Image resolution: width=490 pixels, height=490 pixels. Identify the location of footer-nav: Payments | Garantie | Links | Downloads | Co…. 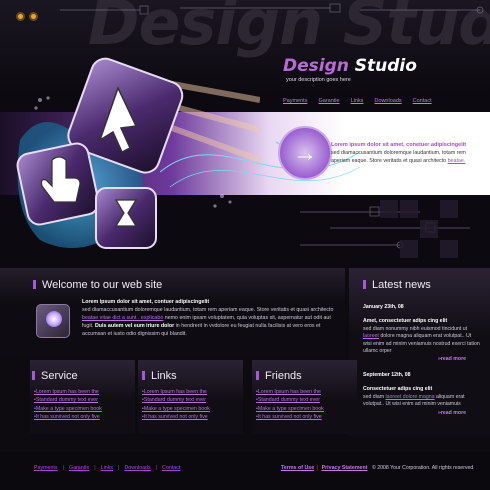
(107, 468).